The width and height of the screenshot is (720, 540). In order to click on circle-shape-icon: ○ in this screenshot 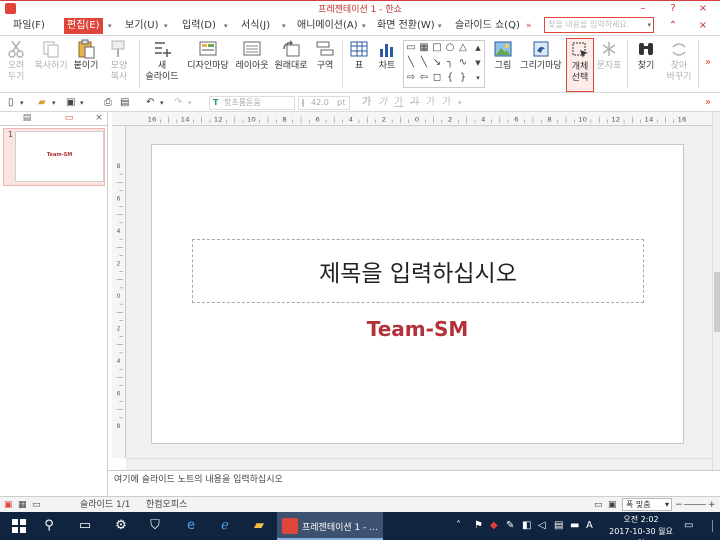, I will do `click(450, 48)`.